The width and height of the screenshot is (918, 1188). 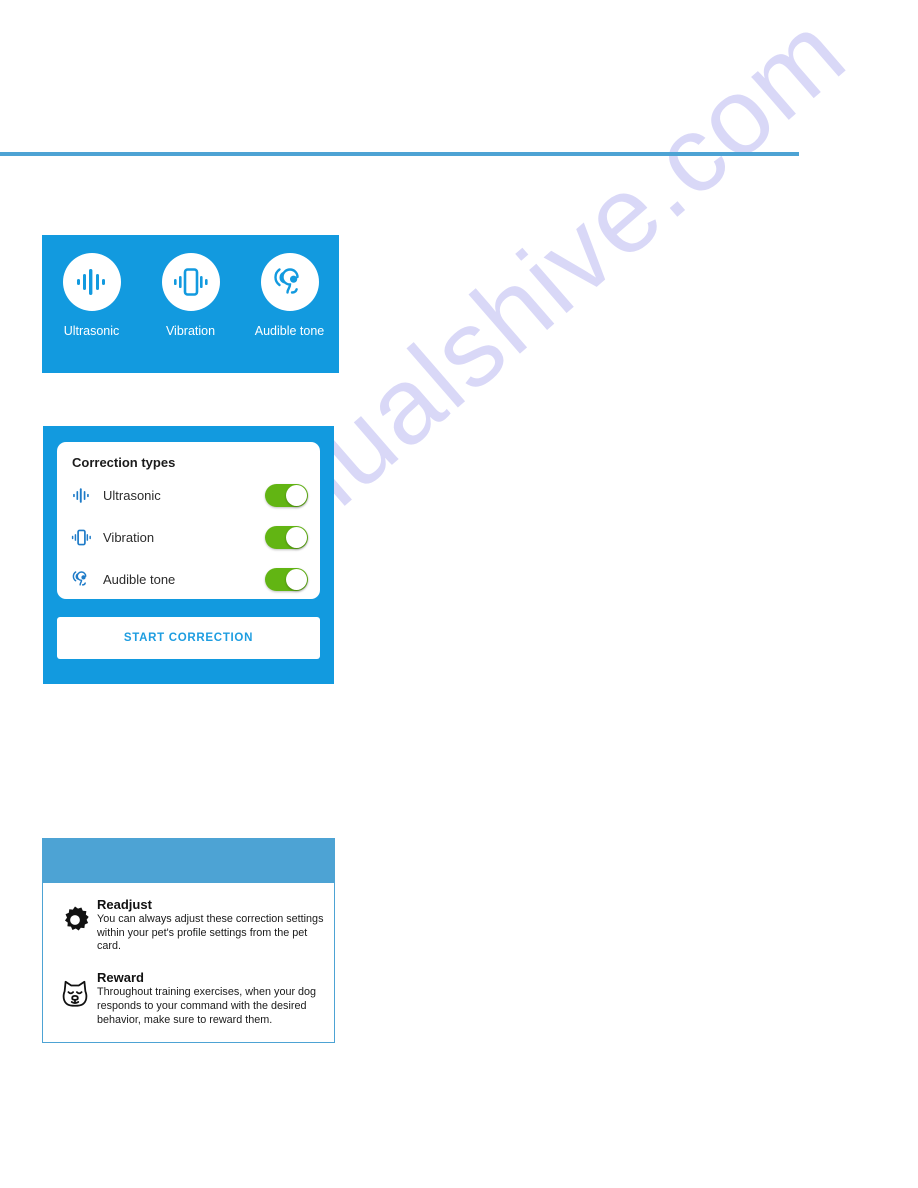 What do you see at coordinates (188, 860) in the screenshot?
I see `tips-panel-header` at bounding box center [188, 860].